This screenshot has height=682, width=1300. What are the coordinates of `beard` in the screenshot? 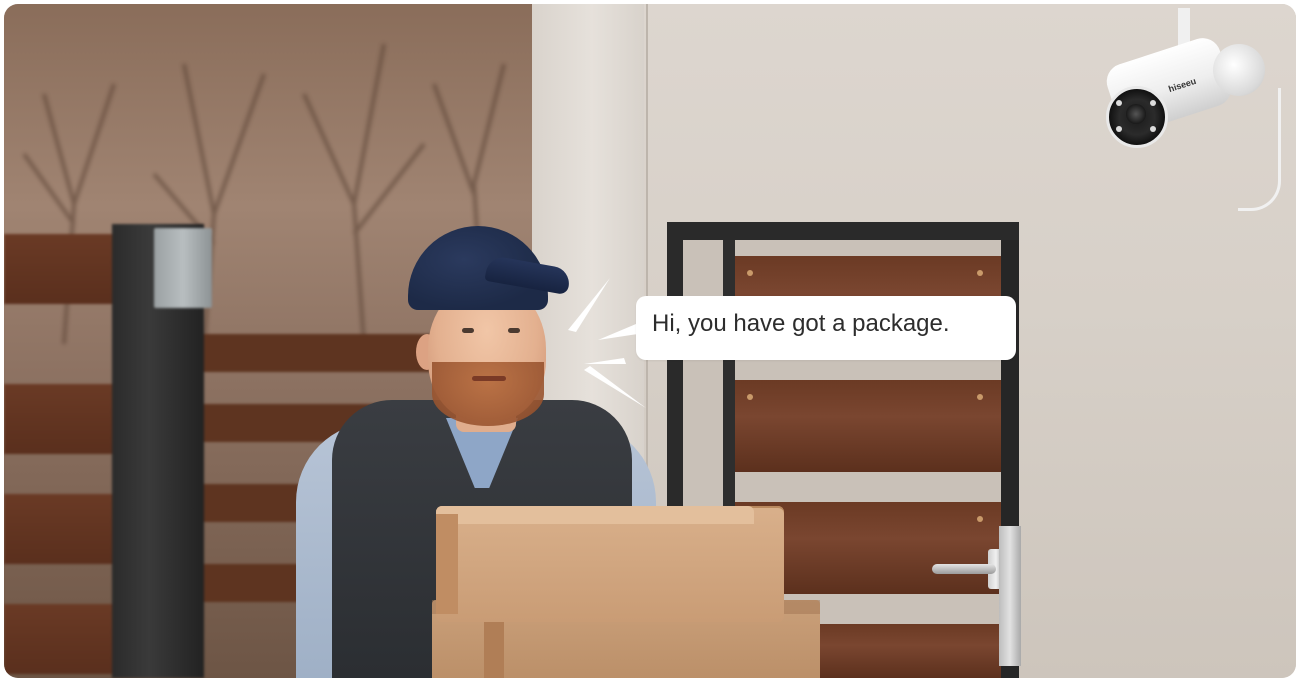 It's located at (488, 394).